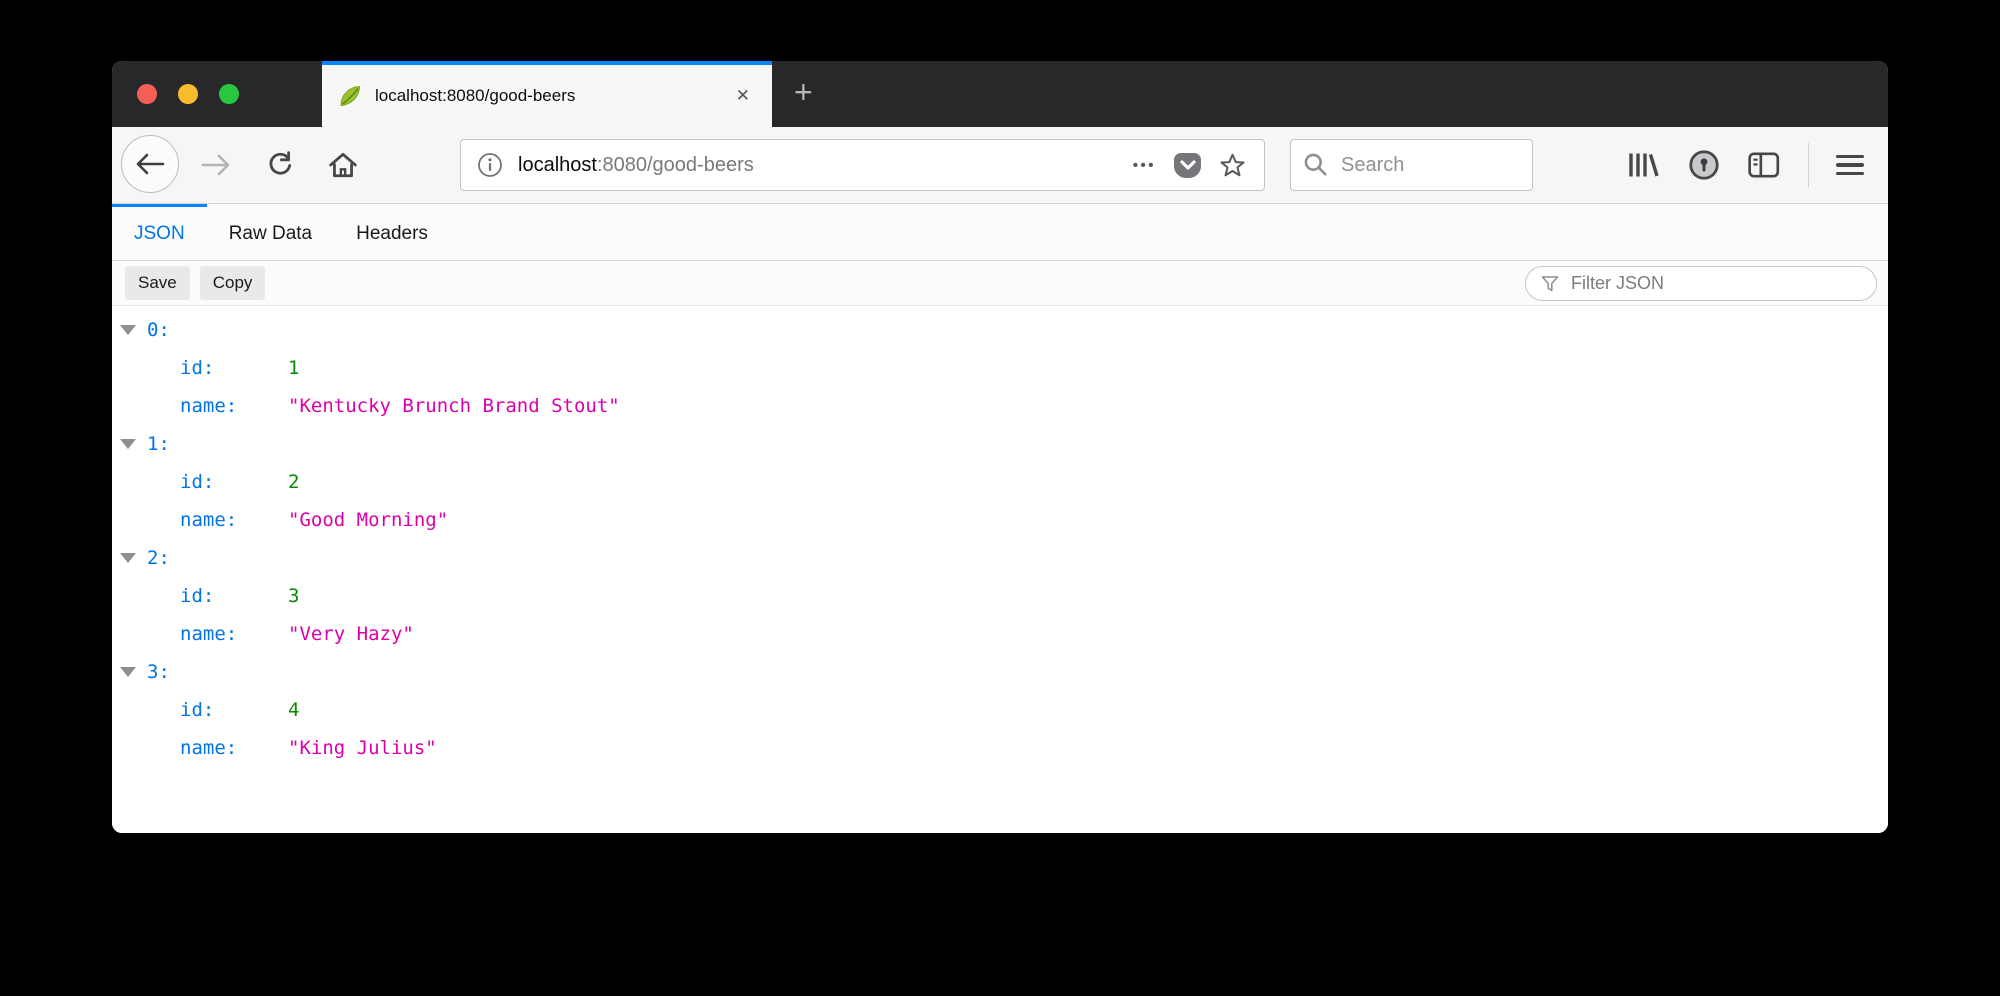  Describe the element at coordinates (1187, 165) in the screenshot. I see `pocket-icon` at that location.